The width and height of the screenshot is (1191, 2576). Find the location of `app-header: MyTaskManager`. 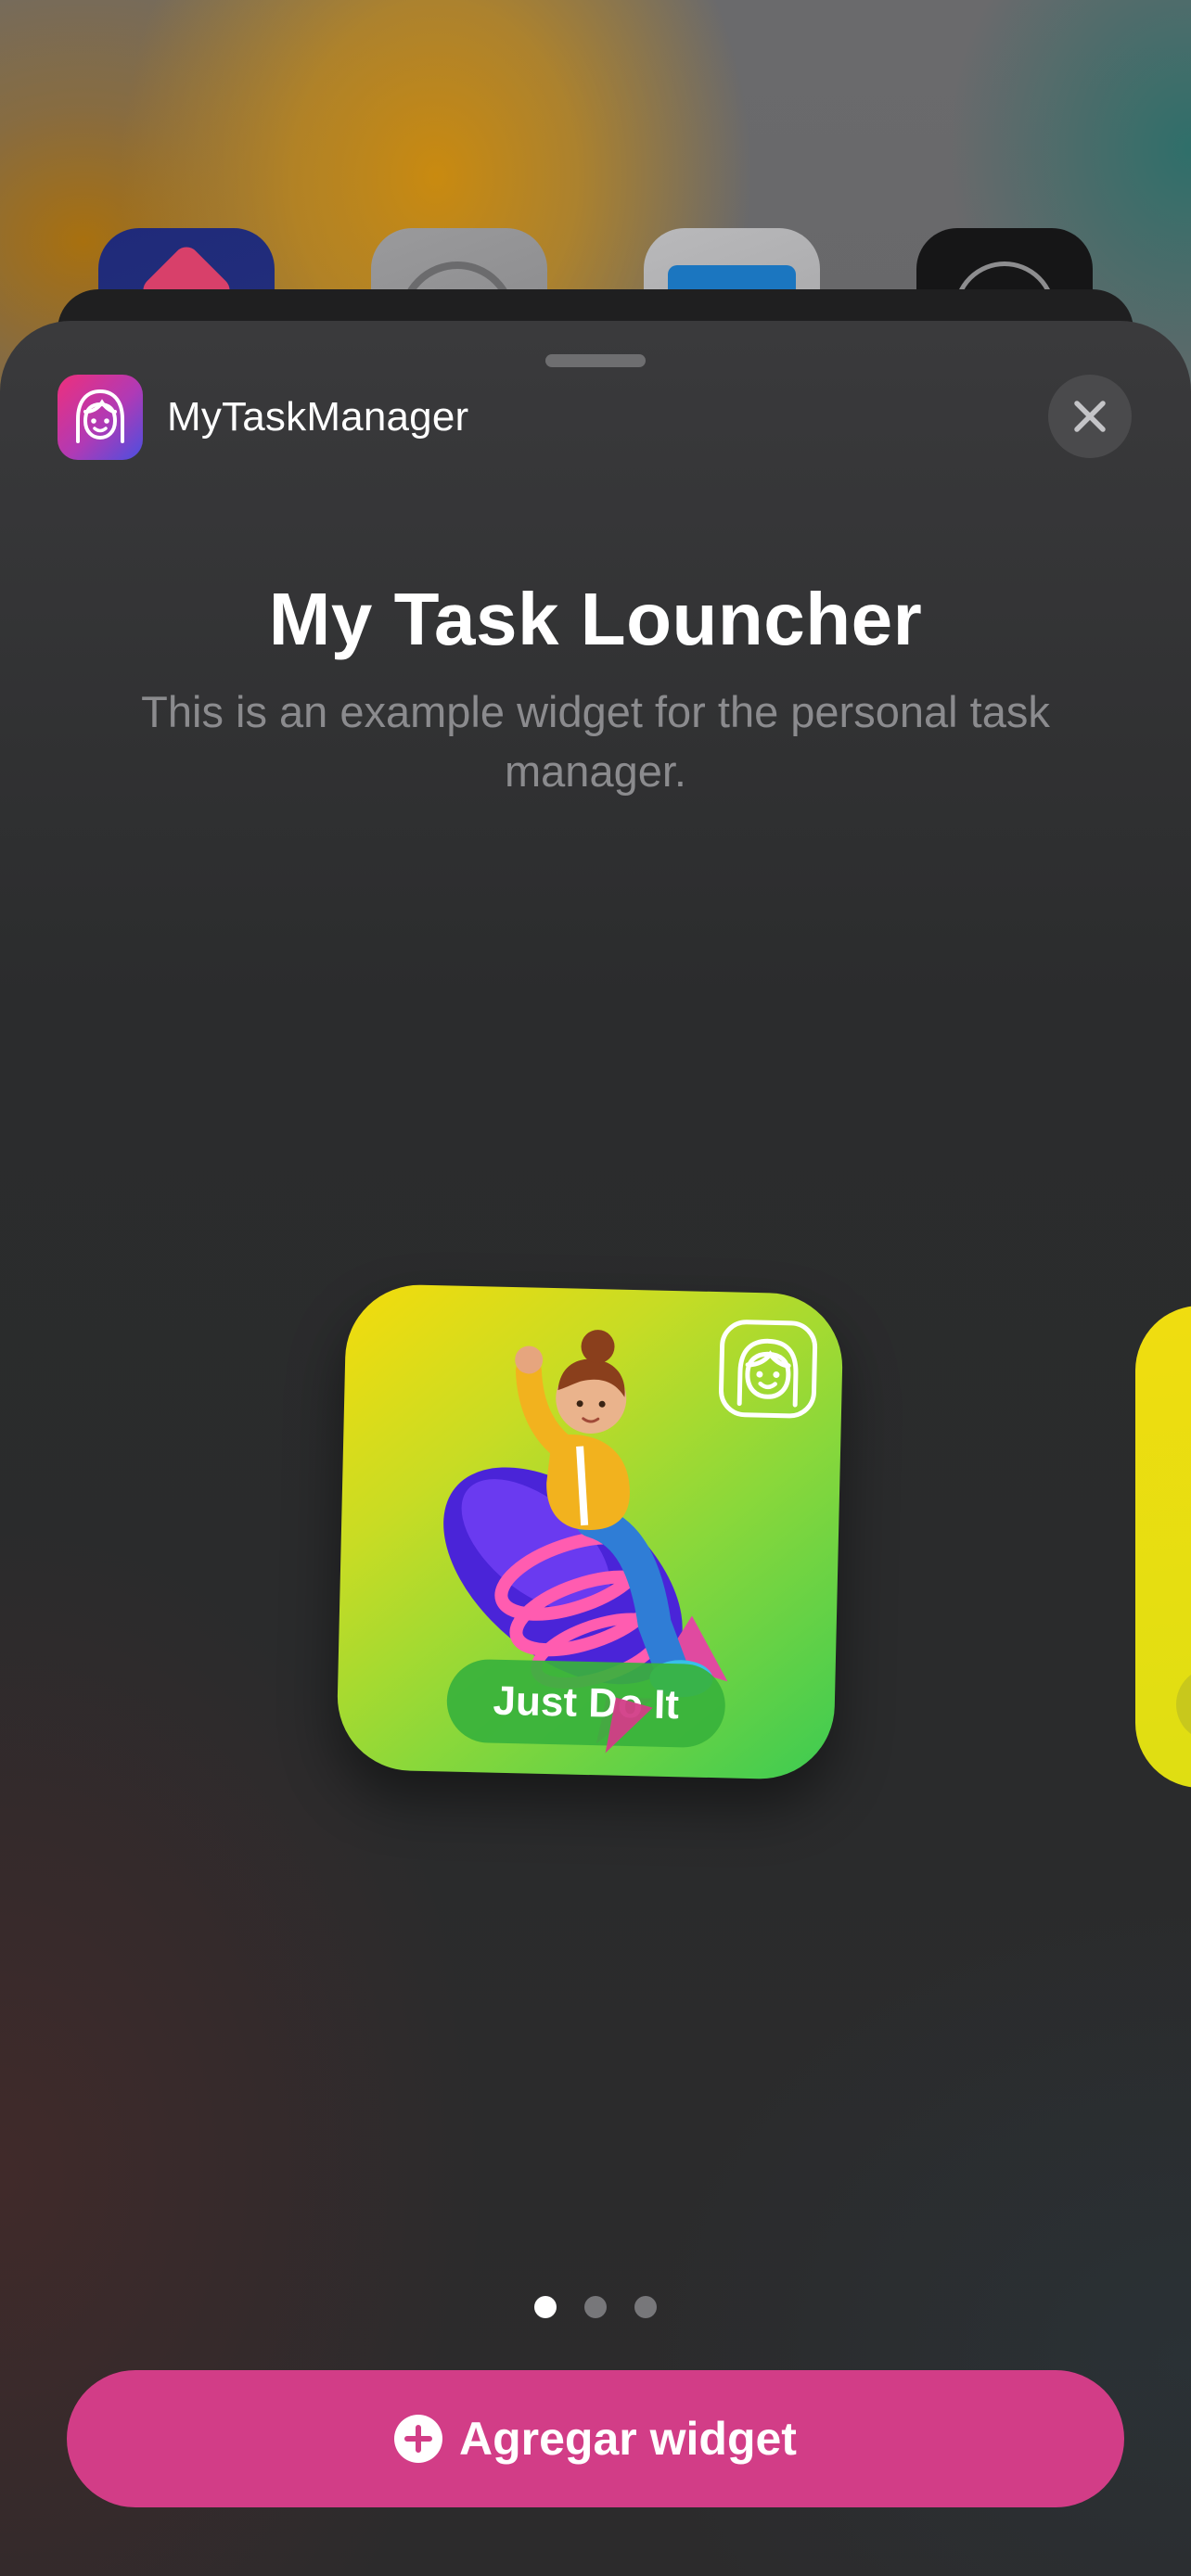

app-header: MyTaskManager is located at coordinates (263, 418).